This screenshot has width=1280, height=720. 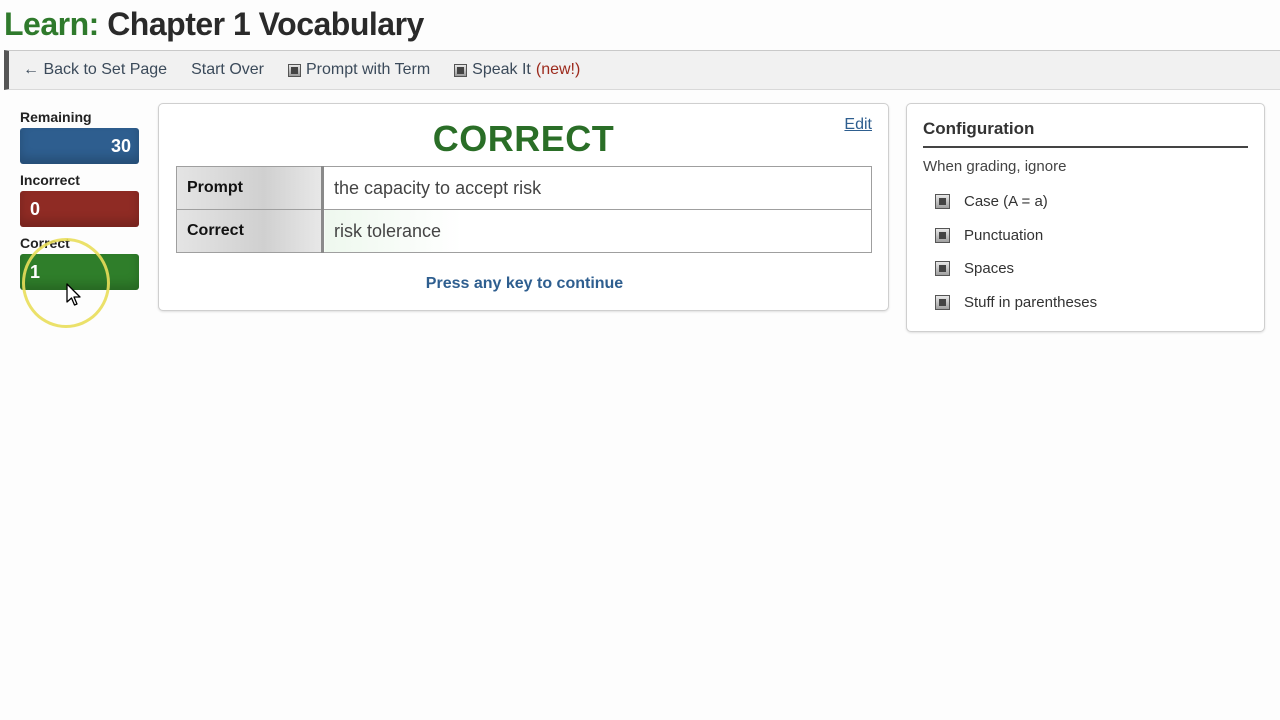 What do you see at coordinates (265, 24) in the screenshot?
I see `page-title-main: Chapter 1 Vocabulary` at bounding box center [265, 24].